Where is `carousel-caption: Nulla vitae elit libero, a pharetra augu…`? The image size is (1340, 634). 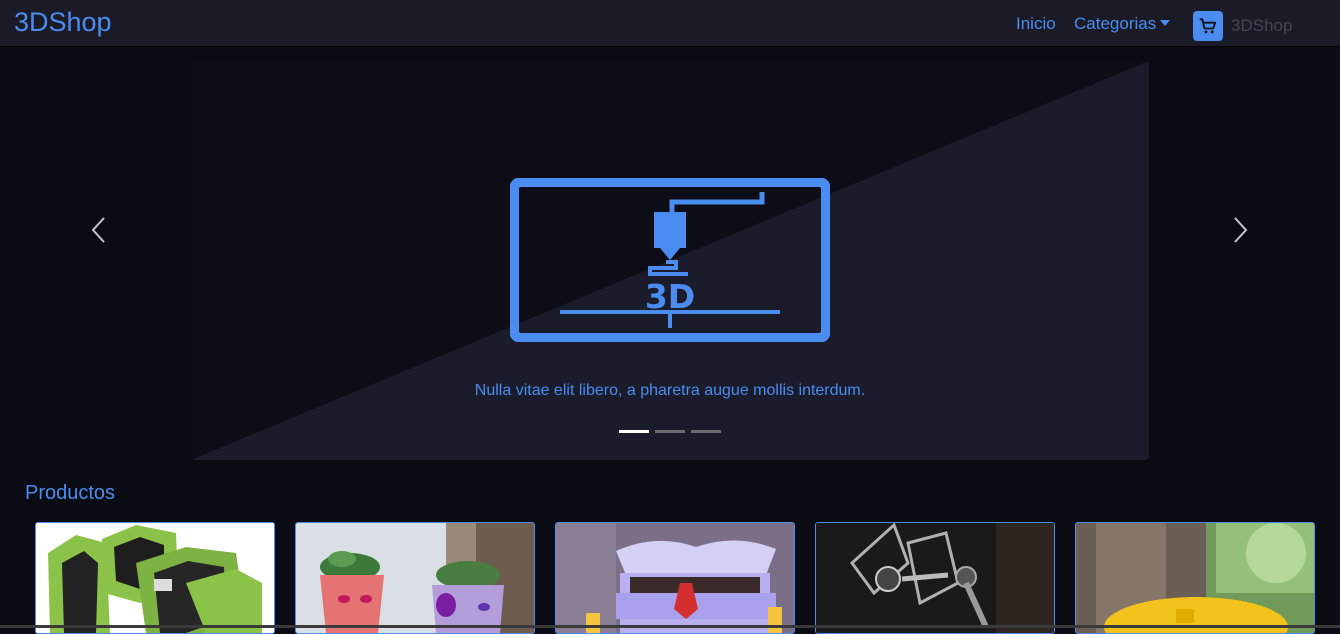 carousel-caption: Nulla vitae elit libero, a pharetra augu… is located at coordinates (670, 390).